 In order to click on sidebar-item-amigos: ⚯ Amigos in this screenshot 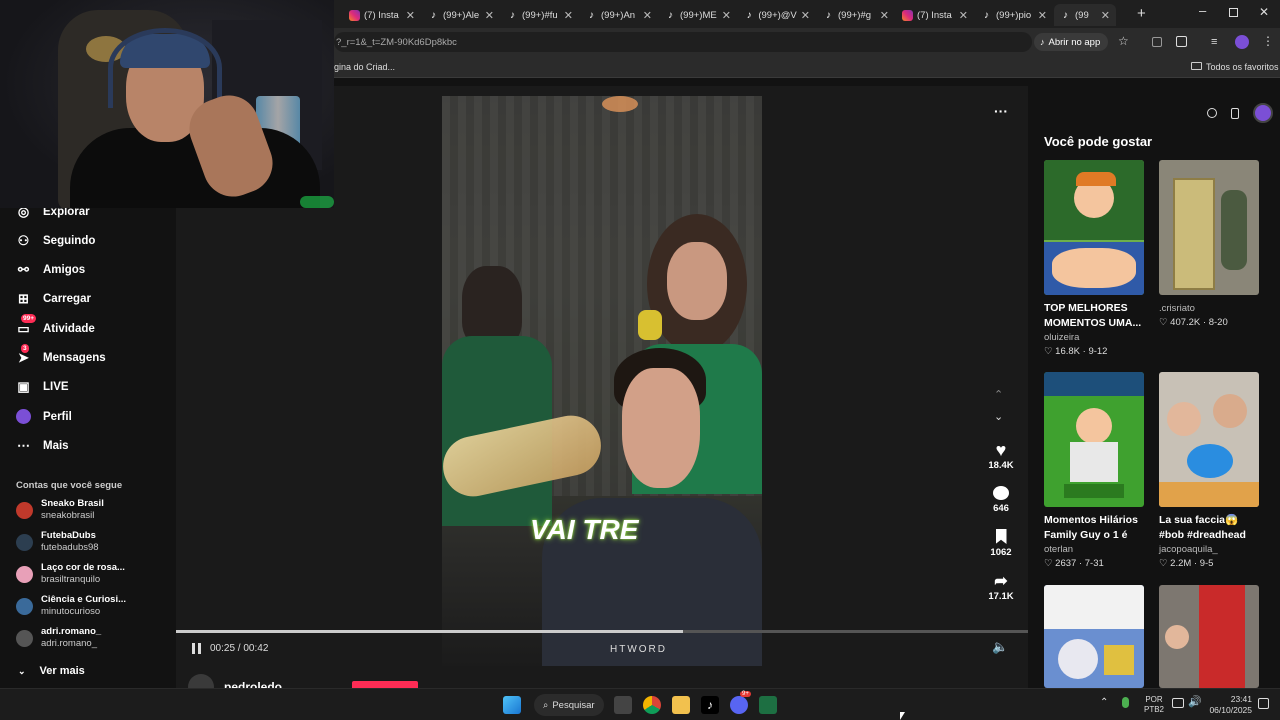, I will do `click(50, 270)`.